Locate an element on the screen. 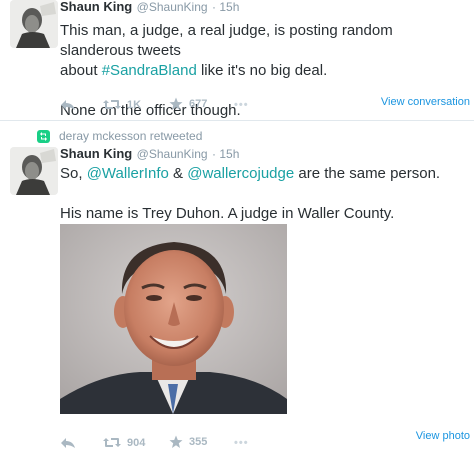  like-count: 677 is located at coordinates (198, 104).